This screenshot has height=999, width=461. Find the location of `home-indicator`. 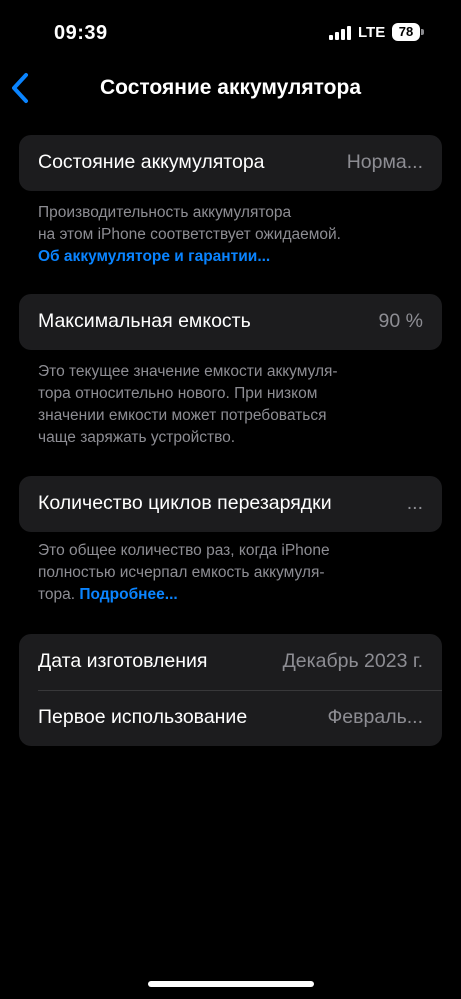

home-indicator is located at coordinates (231, 984).